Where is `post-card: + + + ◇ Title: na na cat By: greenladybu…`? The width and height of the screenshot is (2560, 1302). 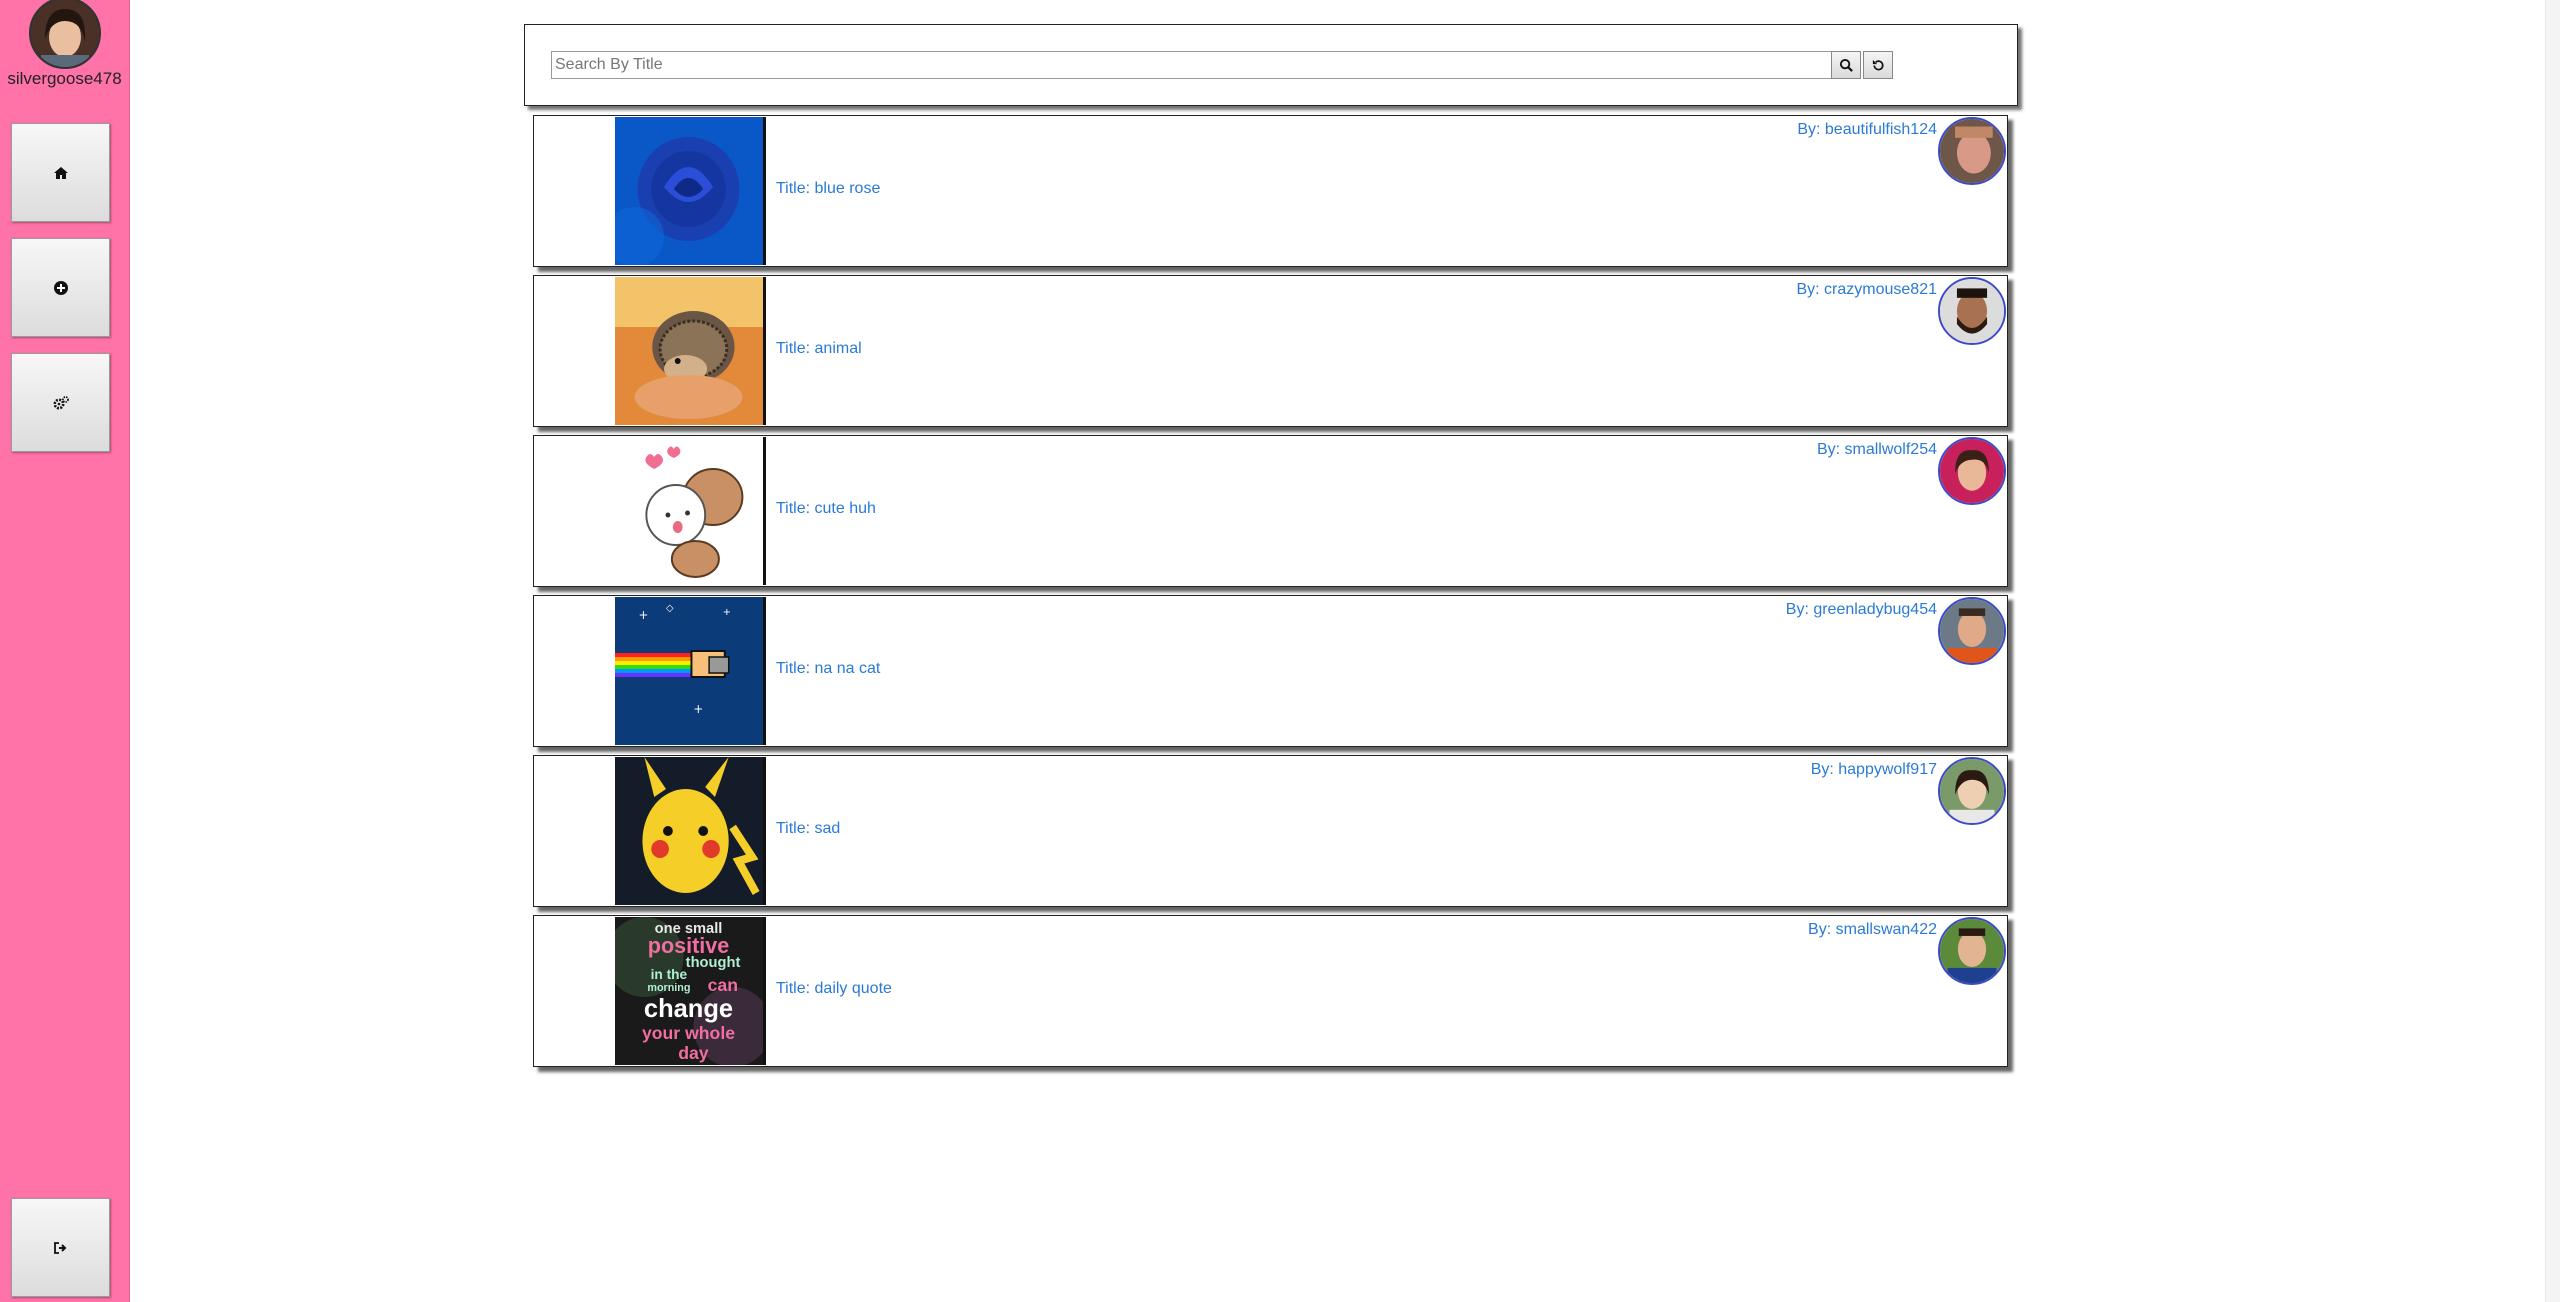
post-card: + + + ◇ Title: na na cat By: greenladybu… is located at coordinates (1270, 671).